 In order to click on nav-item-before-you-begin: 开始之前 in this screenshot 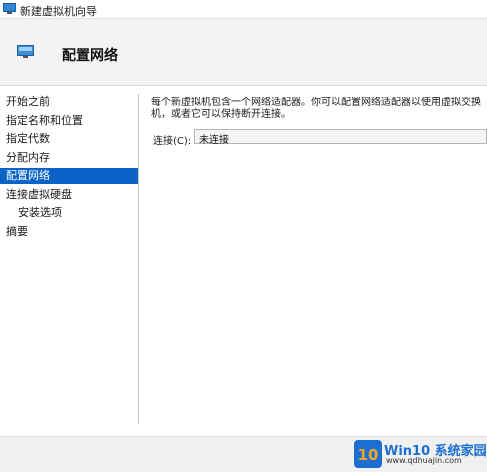, I will do `click(69, 102)`.